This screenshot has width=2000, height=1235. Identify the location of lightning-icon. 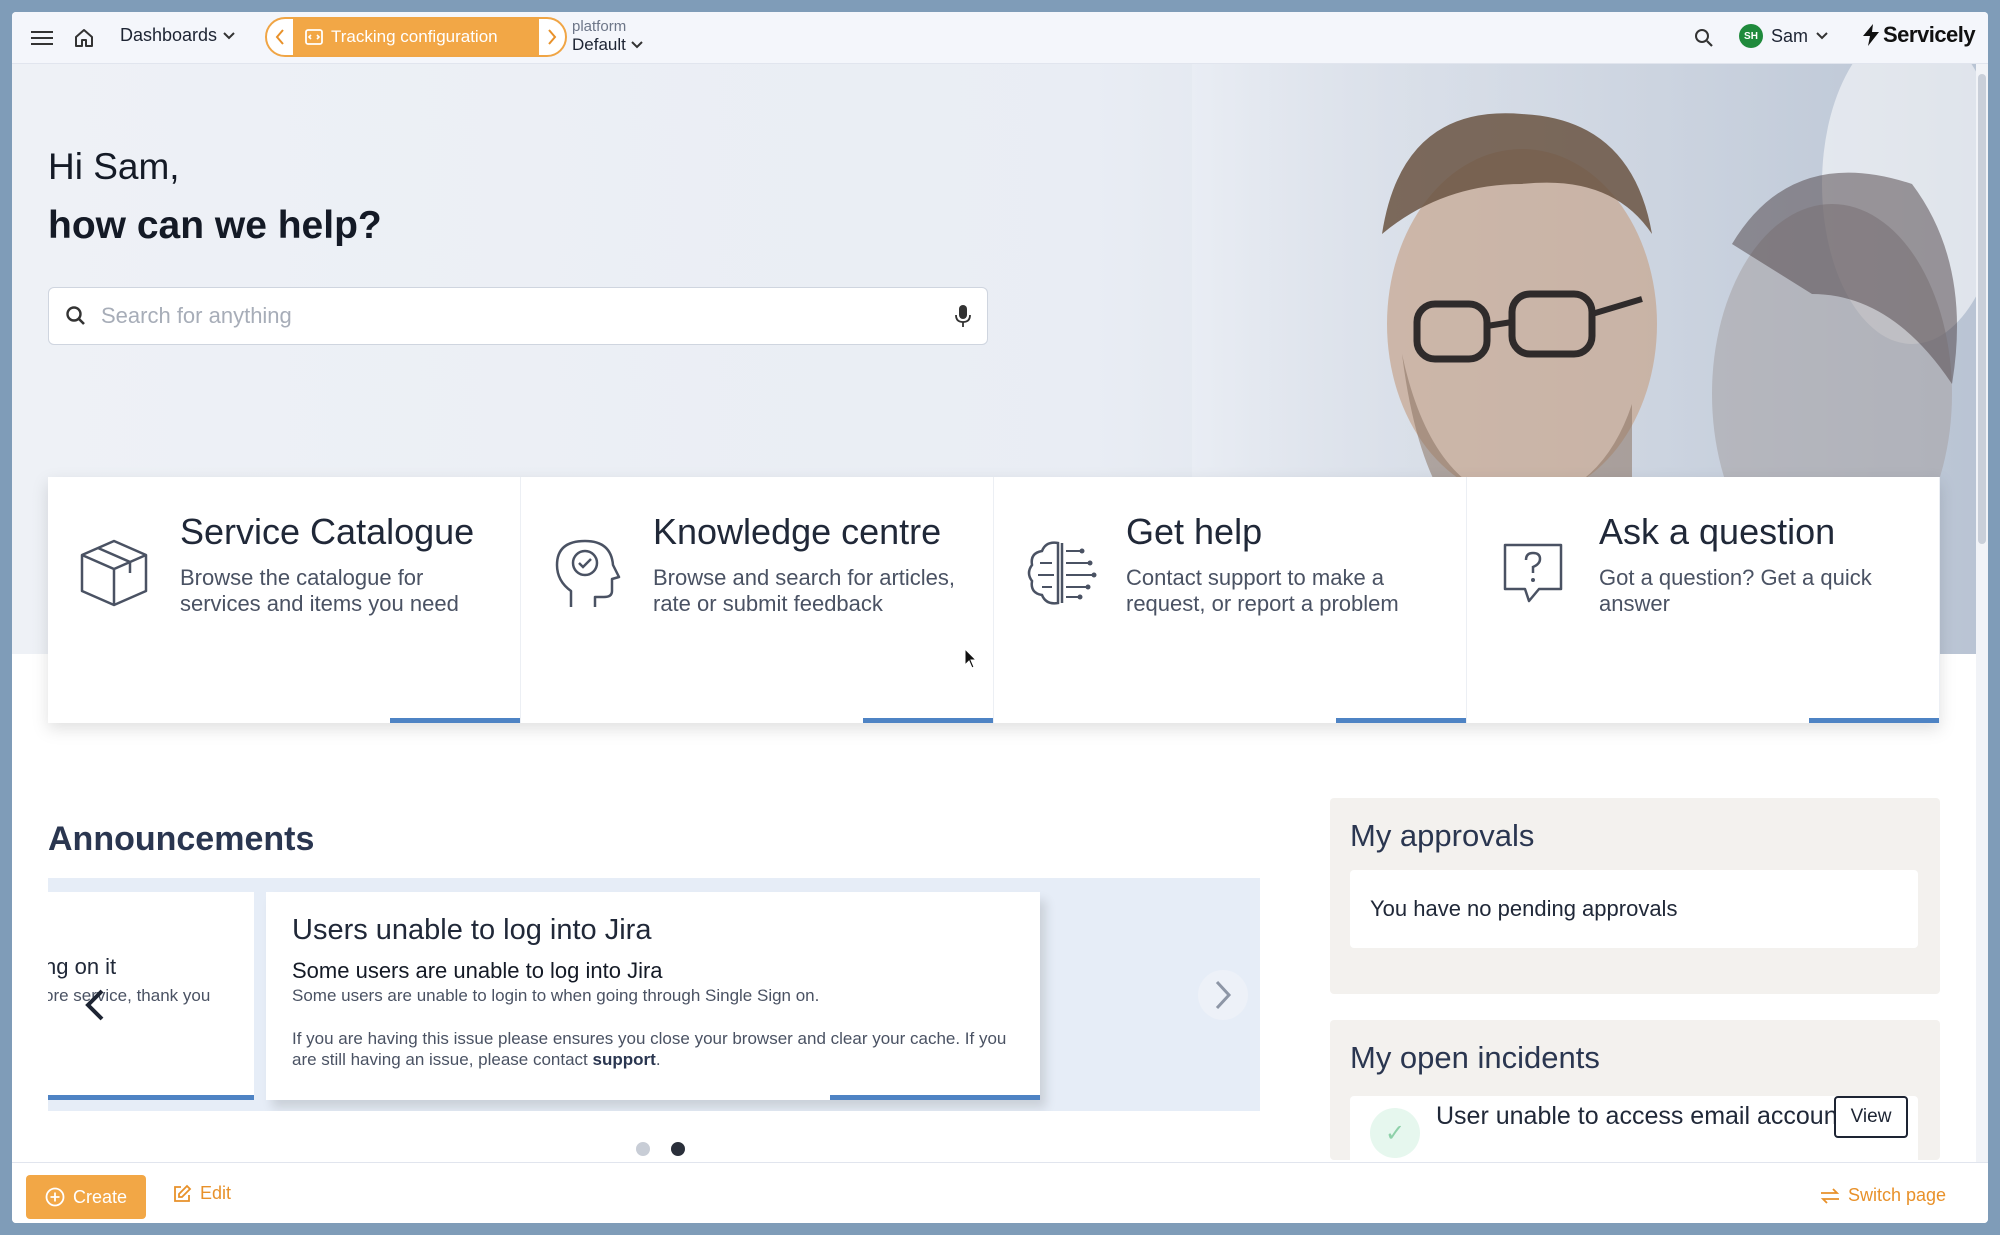
(1871, 35).